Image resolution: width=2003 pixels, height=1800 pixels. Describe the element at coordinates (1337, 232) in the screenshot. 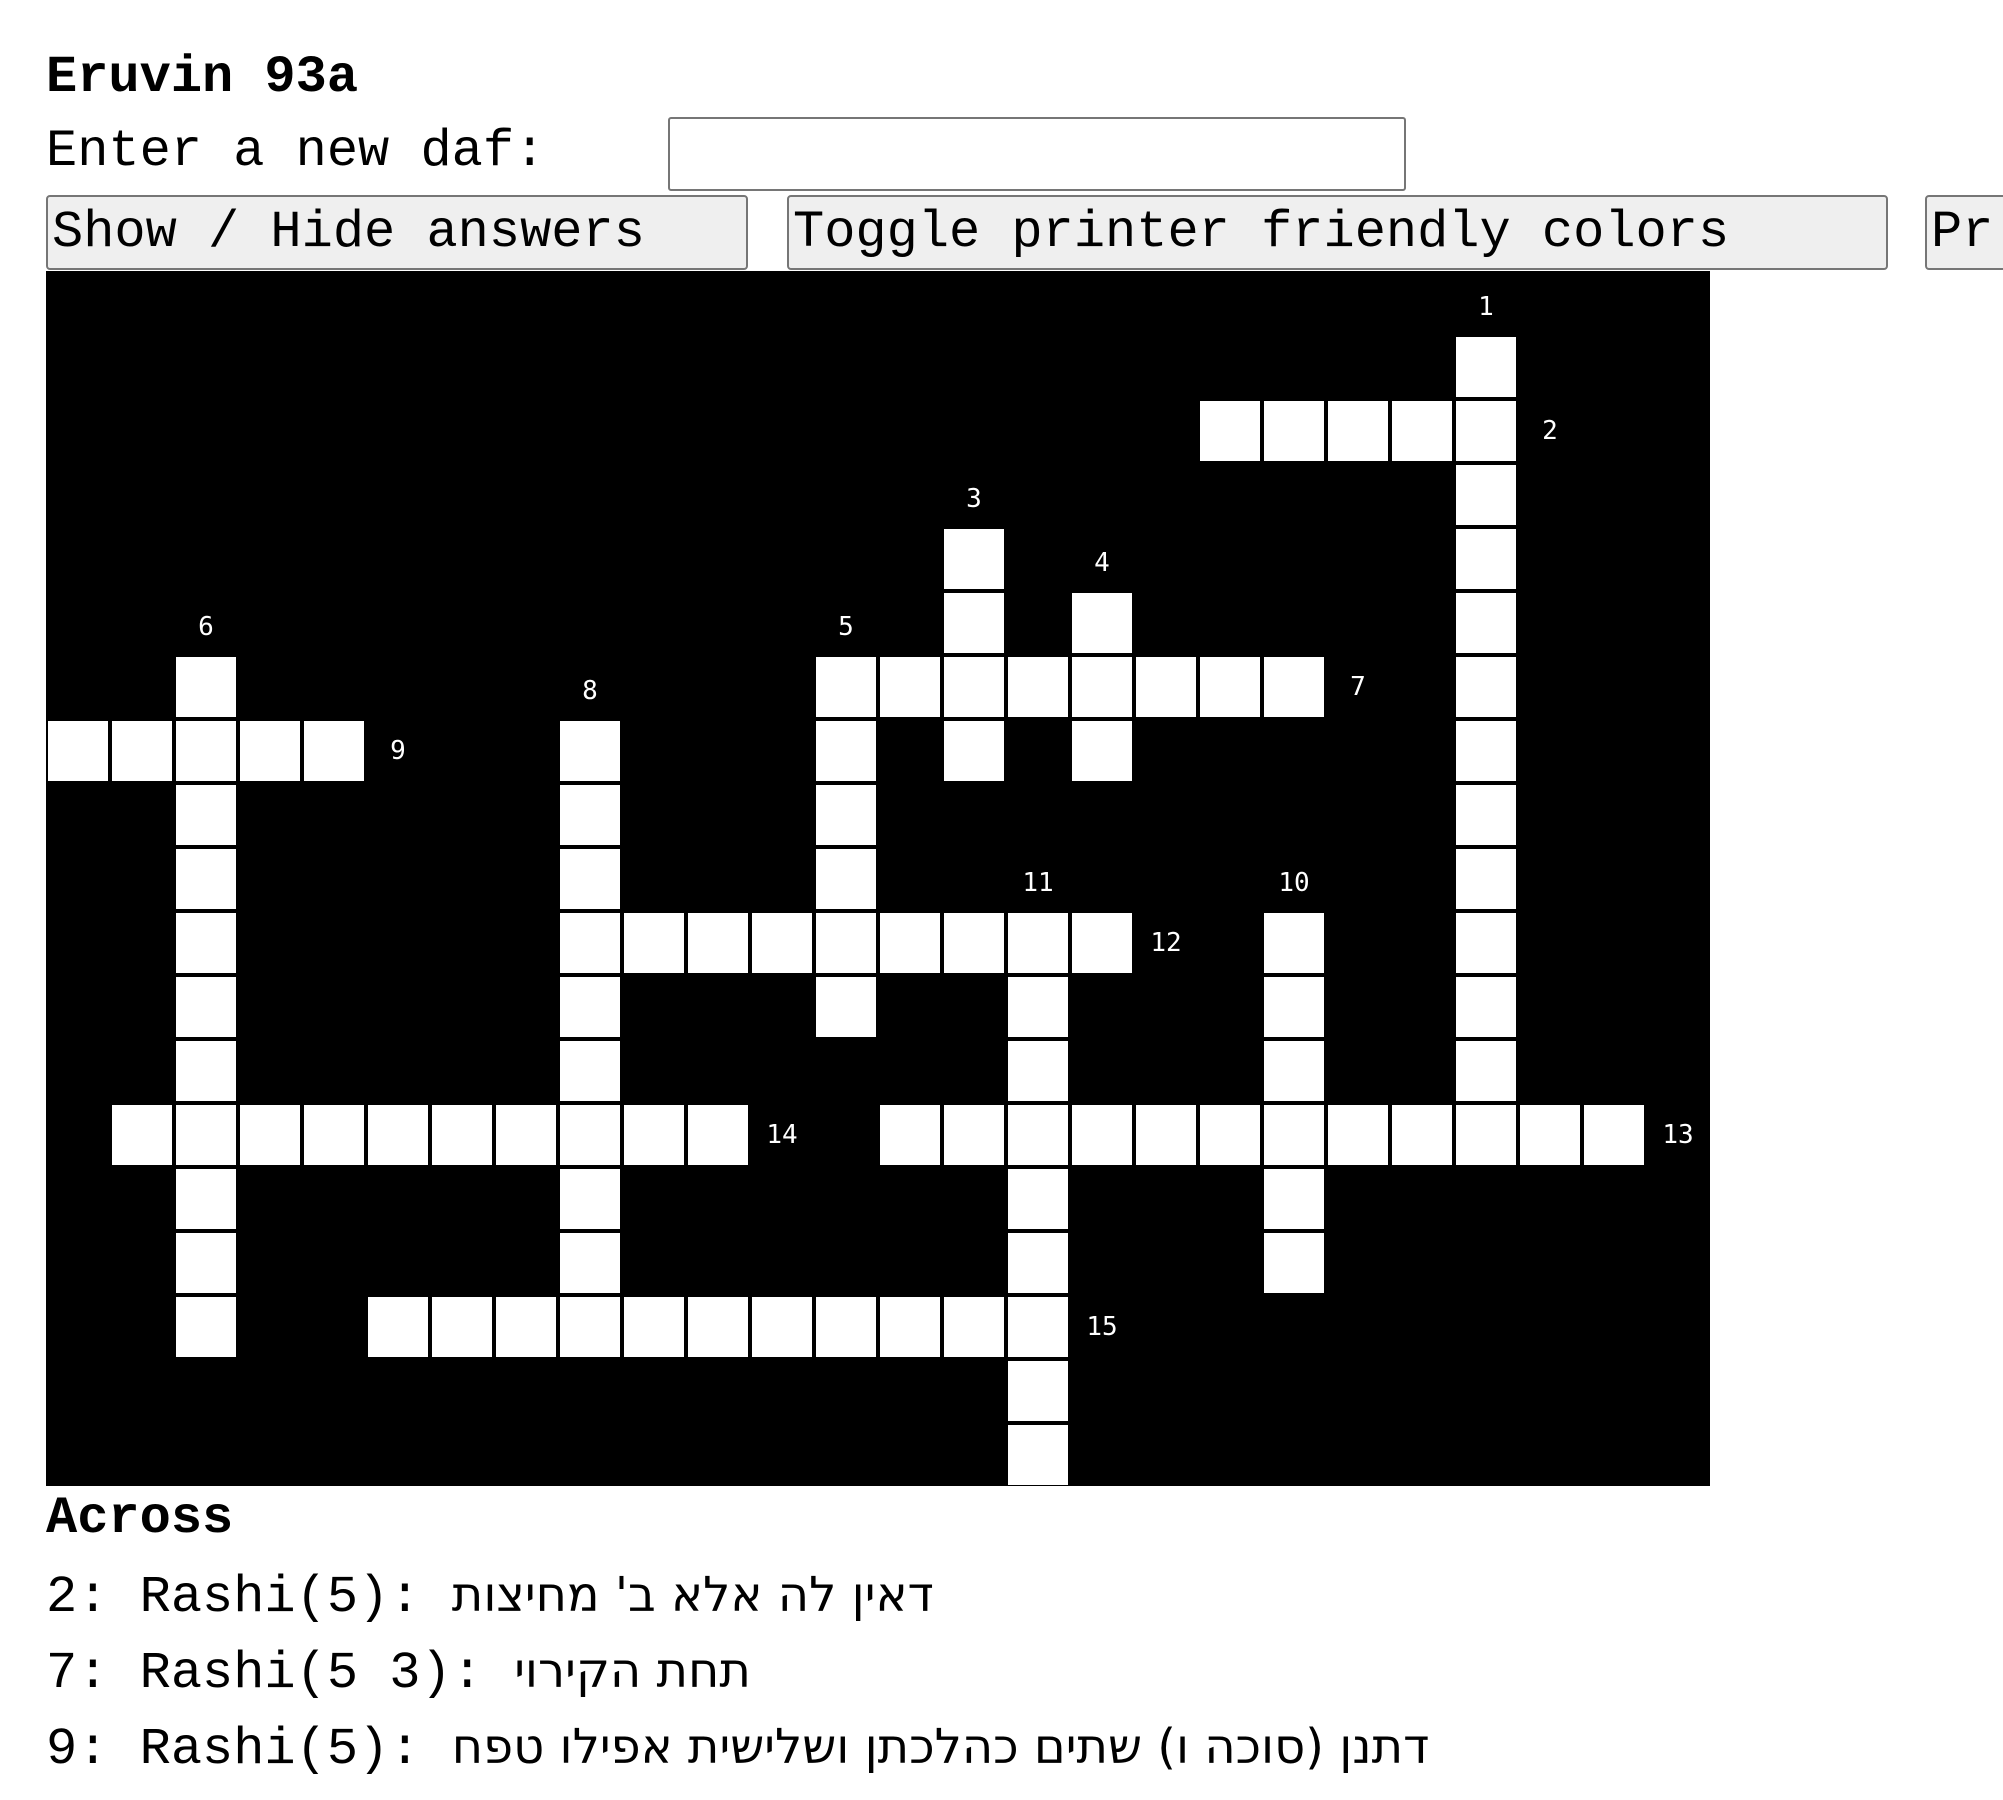

I see `toggle-printer-colors-button: Toggle printer friendly colors` at that location.